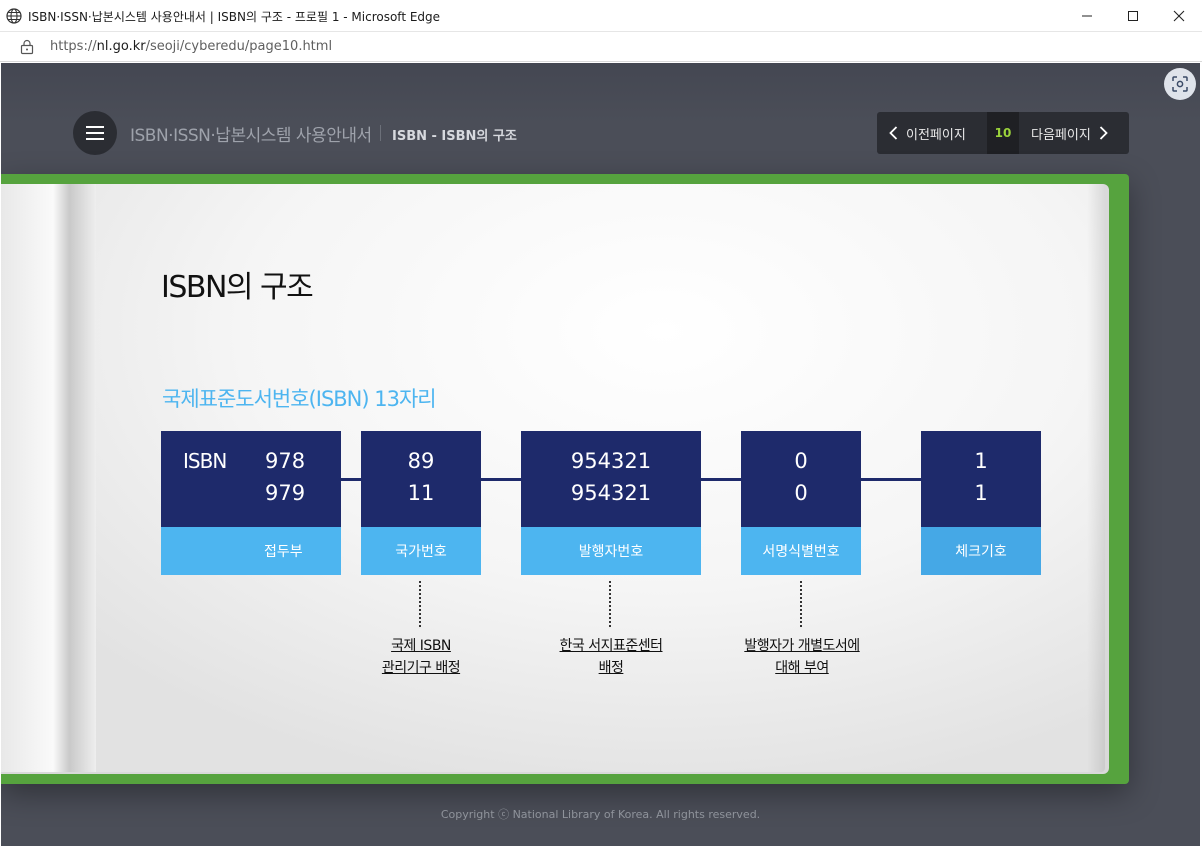  What do you see at coordinates (73, 46) in the screenshot?
I see `url-scheme: https://` at bounding box center [73, 46].